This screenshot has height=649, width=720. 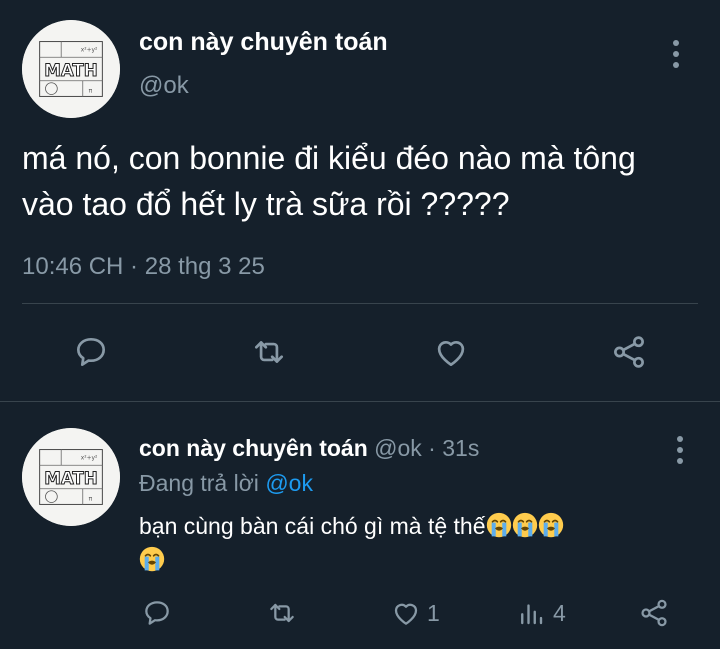 I want to click on reply-avatar: MATH x²+y² π, so click(x=71, y=477).